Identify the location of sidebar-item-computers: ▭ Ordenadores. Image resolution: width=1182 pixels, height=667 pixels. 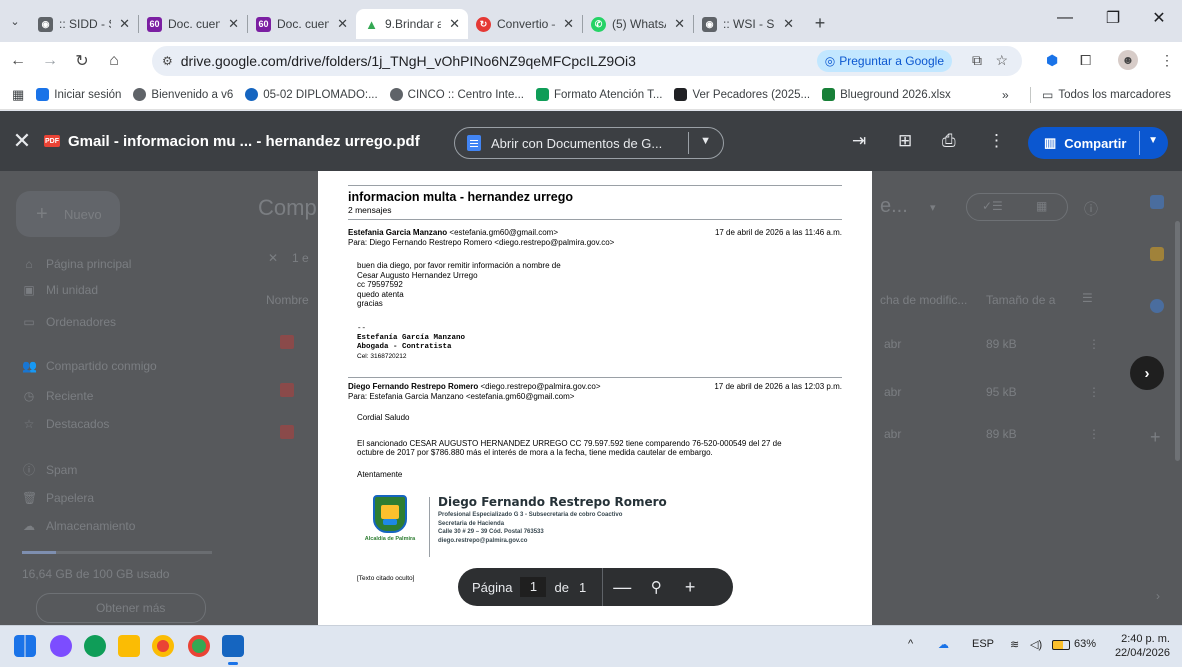
(69, 322).